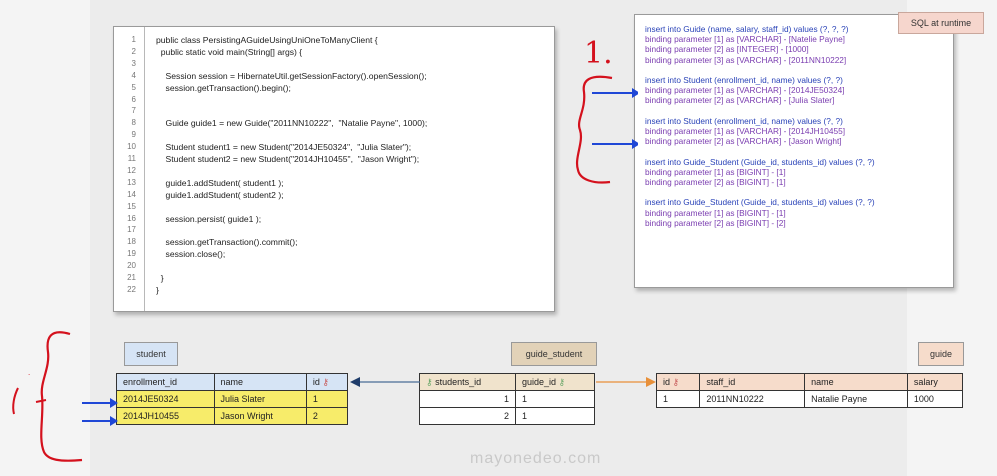  Describe the element at coordinates (29, 372) in the screenshot. I see `annotation-mark-bottom: .` at that location.